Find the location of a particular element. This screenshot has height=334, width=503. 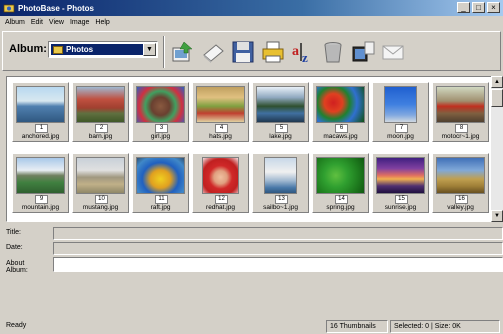

thumbnail-spring: 14 spring.jpg is located at coordinates (340, 183).